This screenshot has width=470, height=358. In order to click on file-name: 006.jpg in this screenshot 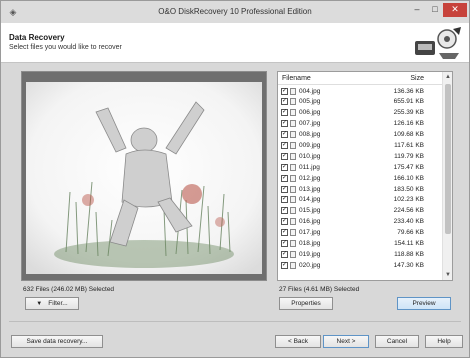, I will do `click(310, 113)`.